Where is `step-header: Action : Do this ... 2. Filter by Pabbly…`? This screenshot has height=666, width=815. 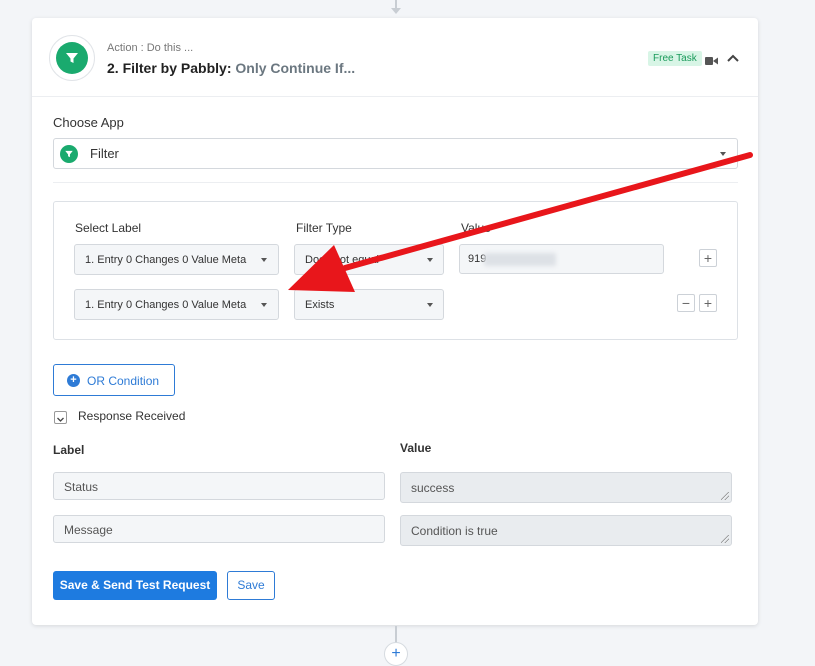
step-header: Action : Do this ... 2. Filter by Pabbly… is located at coordinates (395, 57).